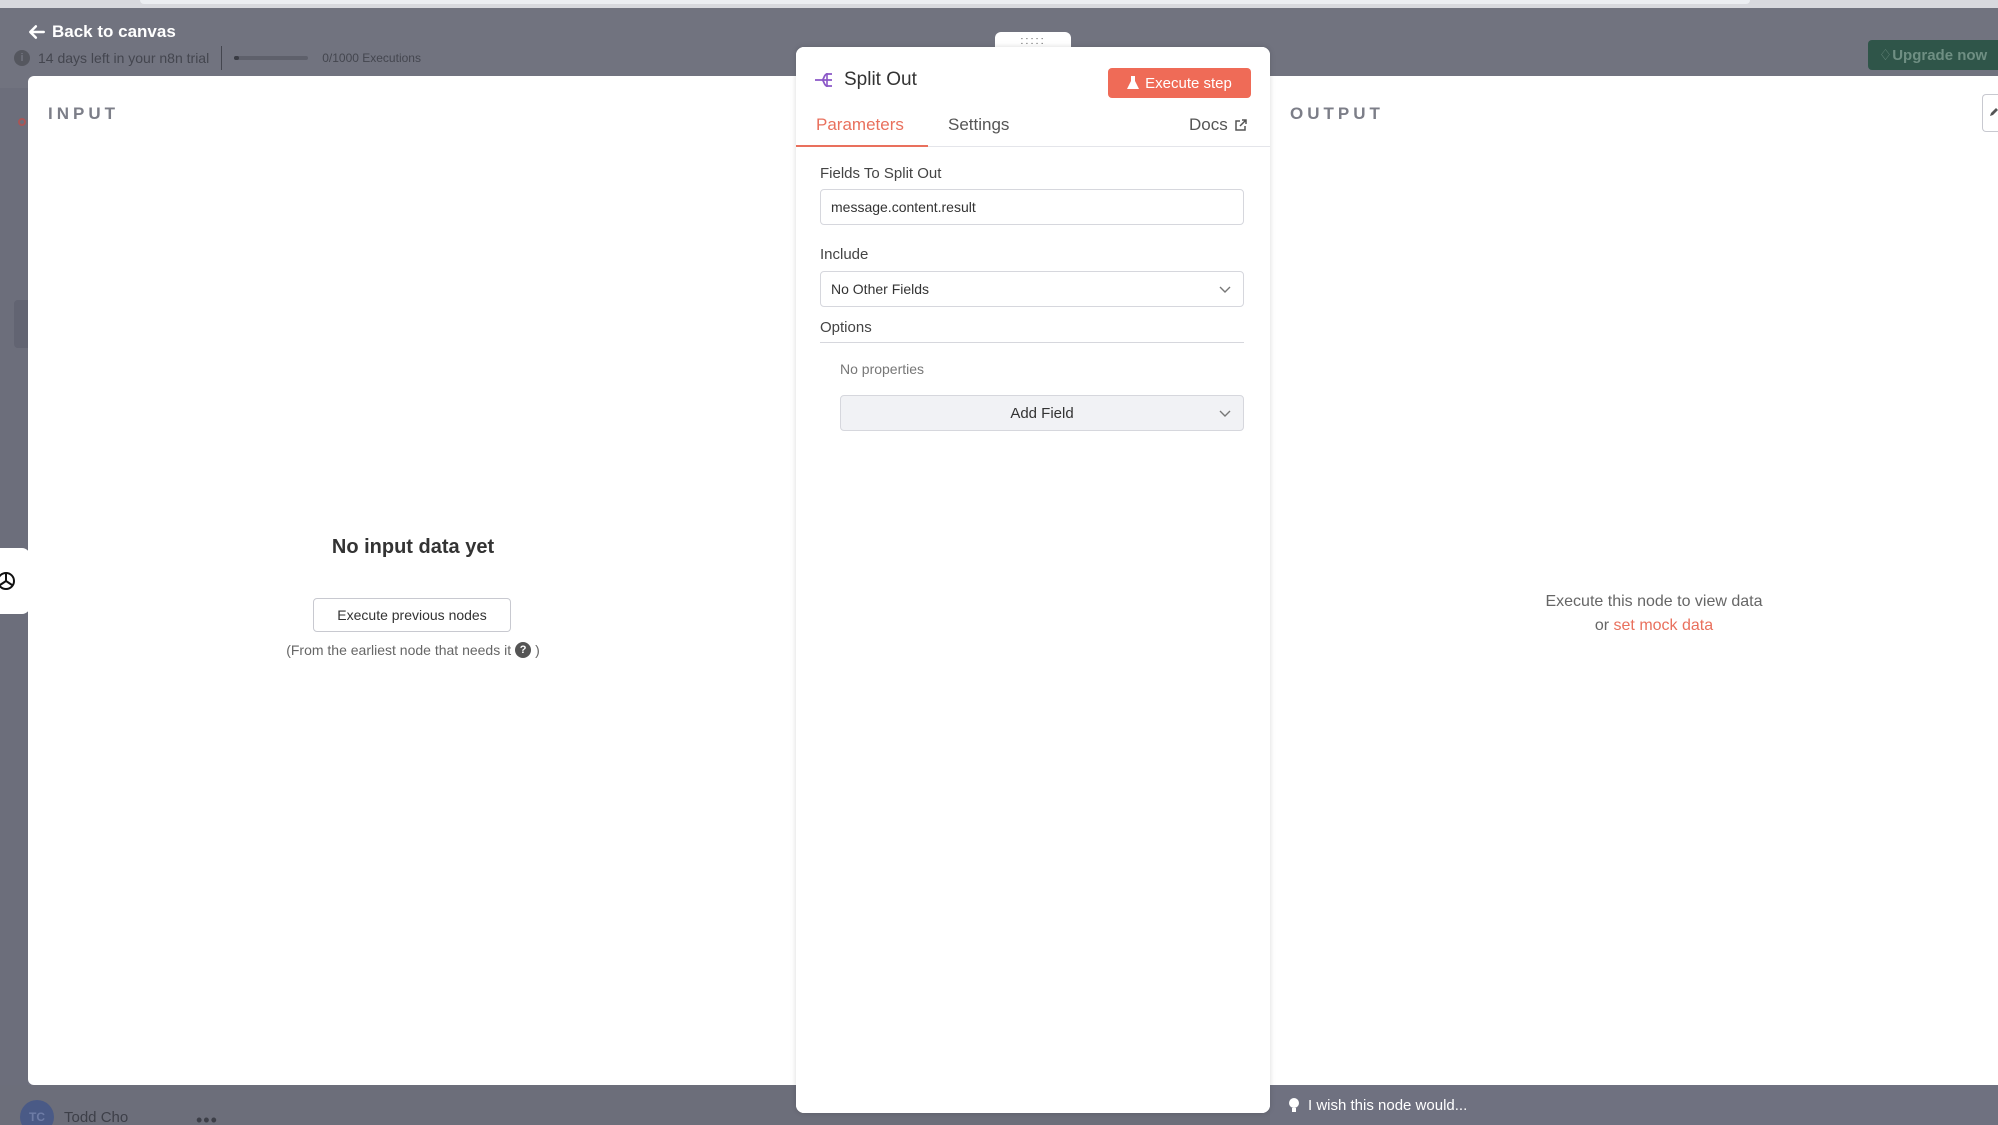  What do you see at coordinates (1940, 55) in the screenshot?
I see `upgrade-label: Upgrade now` at bounding box center [1940, 55].